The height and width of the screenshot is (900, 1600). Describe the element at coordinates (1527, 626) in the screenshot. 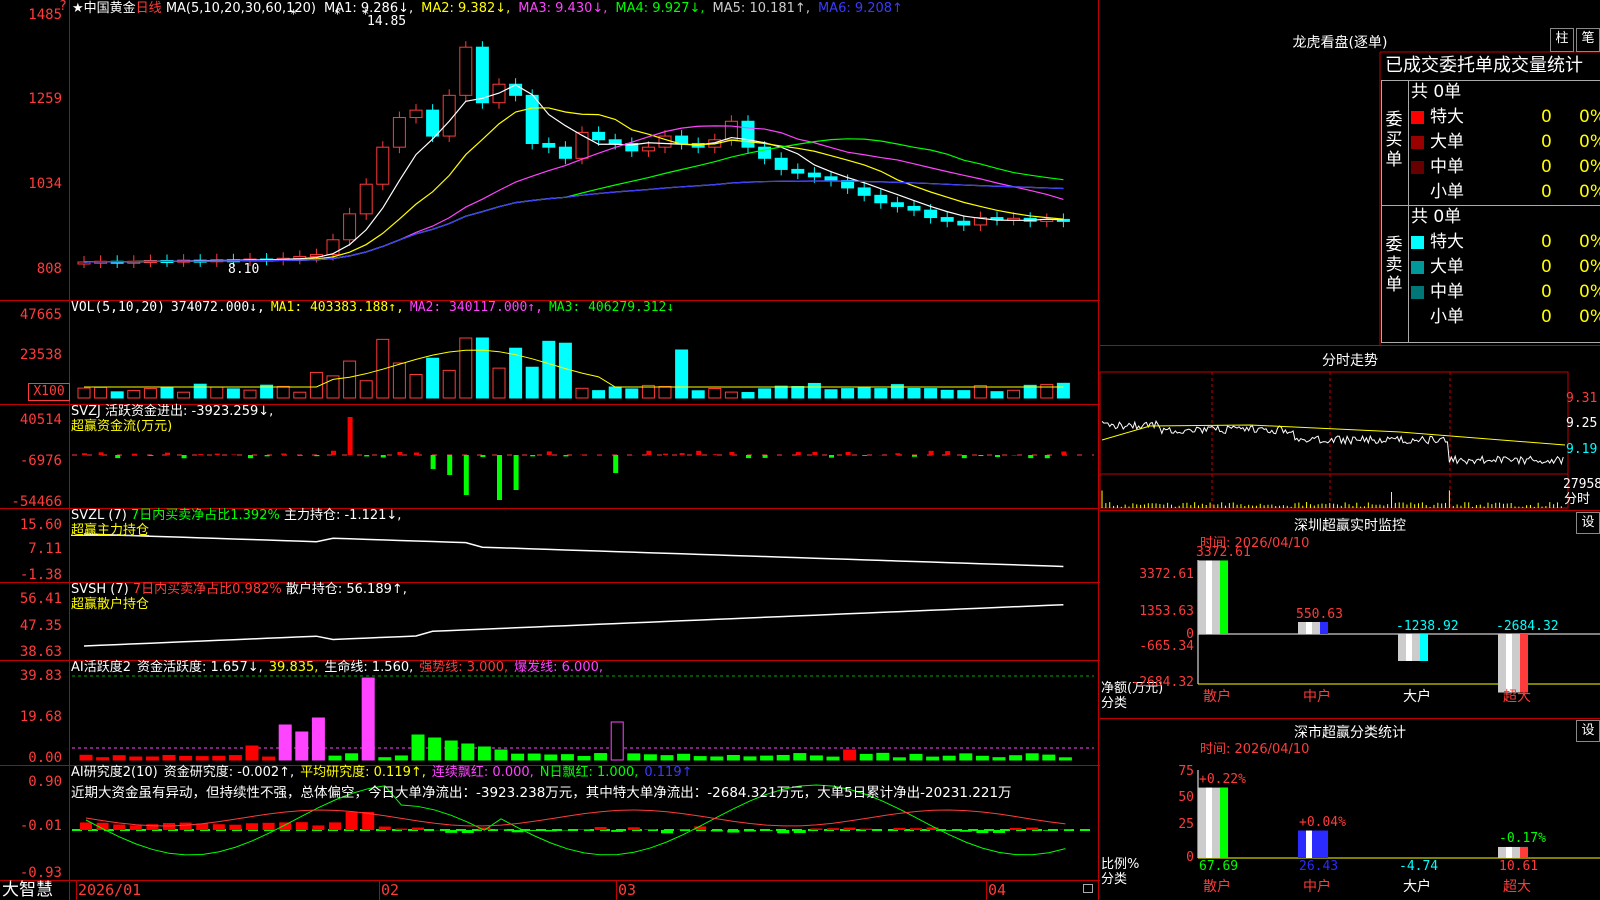

I see `bar-value-label: -2684.32` at that location.